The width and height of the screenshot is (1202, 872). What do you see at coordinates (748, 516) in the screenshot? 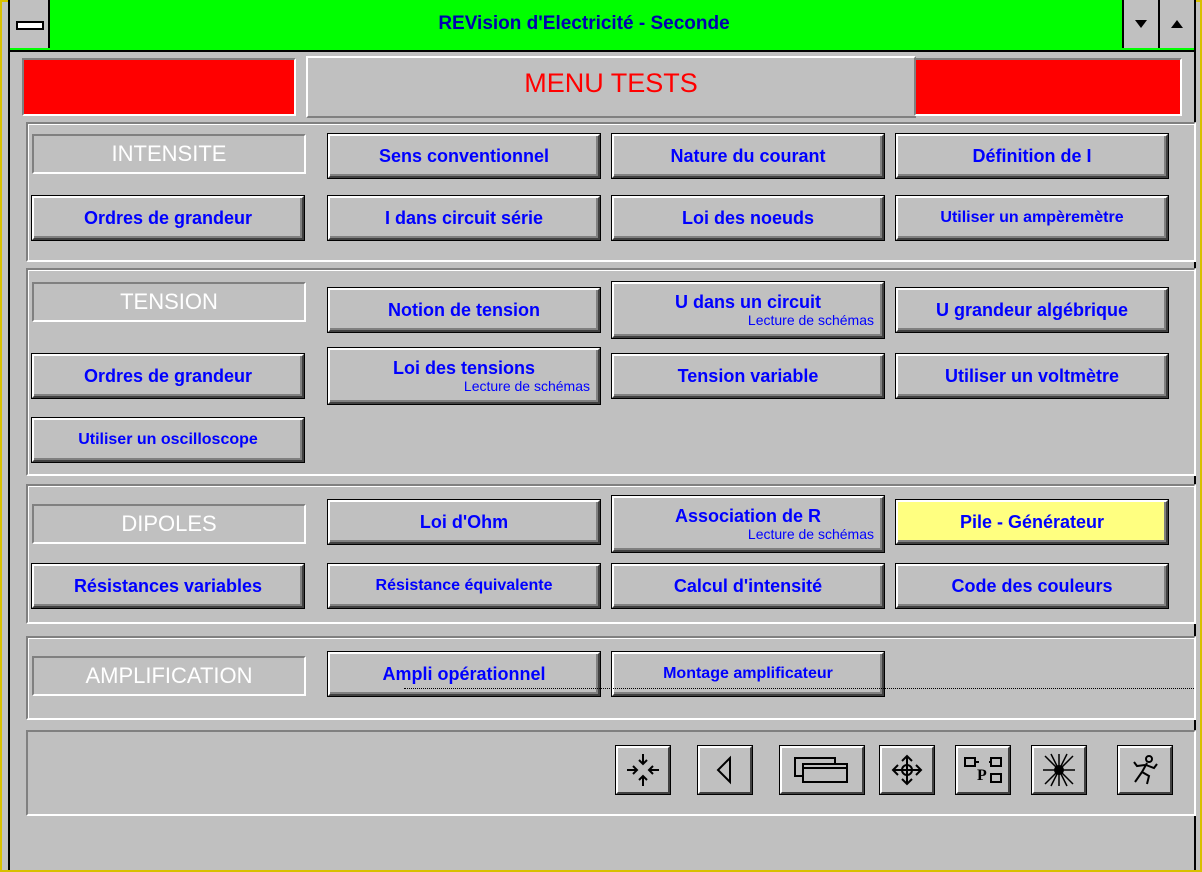
I see `button-label: Association de R` at bounding box center [748, 516].